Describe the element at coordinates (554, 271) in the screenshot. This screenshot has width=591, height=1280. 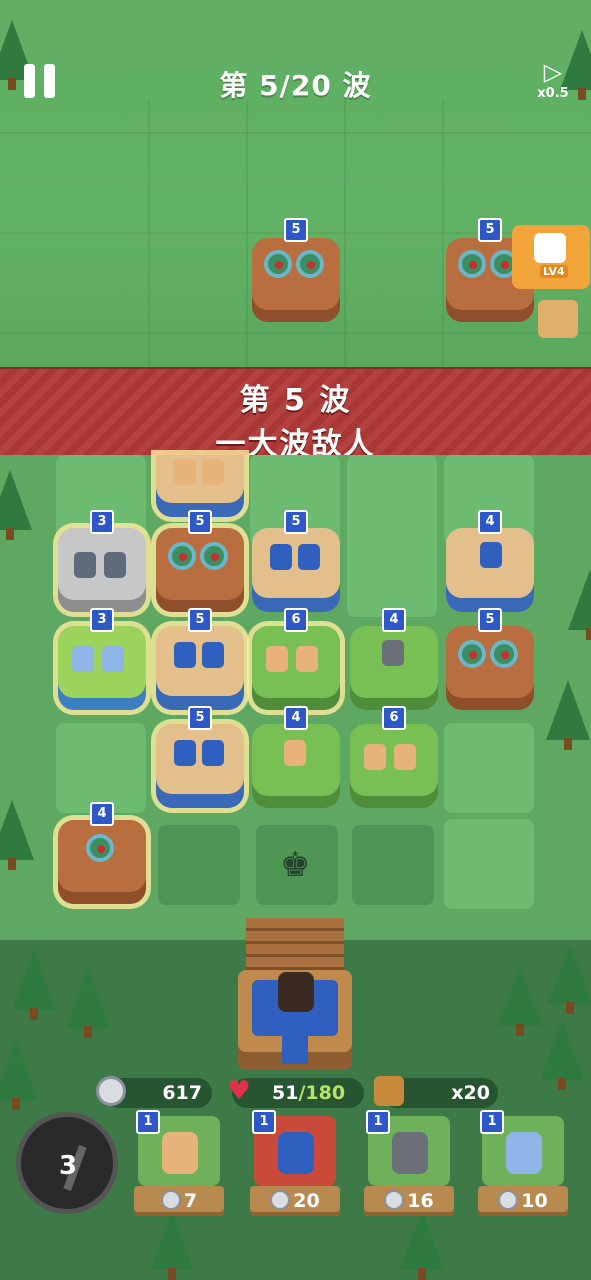
I see `hero-level-label: LV4` at that location.